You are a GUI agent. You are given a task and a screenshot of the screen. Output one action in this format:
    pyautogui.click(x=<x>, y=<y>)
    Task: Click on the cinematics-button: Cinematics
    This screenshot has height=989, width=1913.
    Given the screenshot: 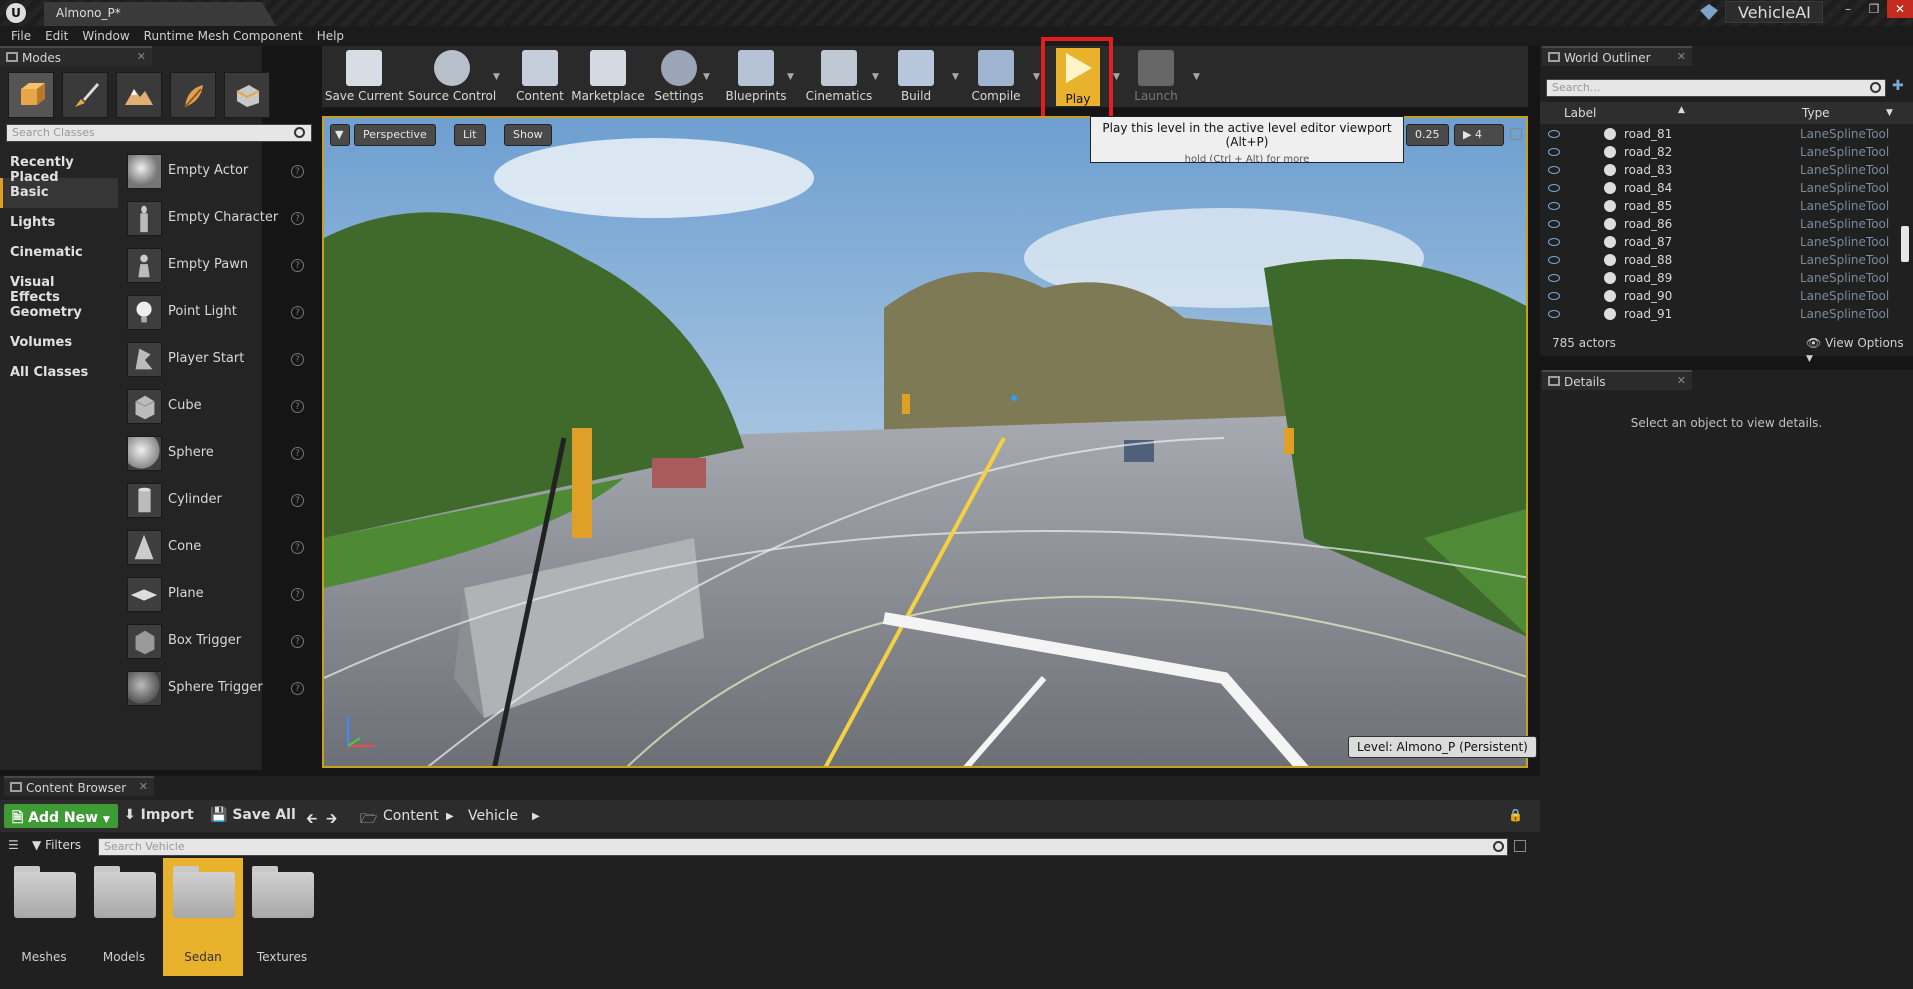 What is the action you would take?
    pyautogui.click(x=839, y=77)
    